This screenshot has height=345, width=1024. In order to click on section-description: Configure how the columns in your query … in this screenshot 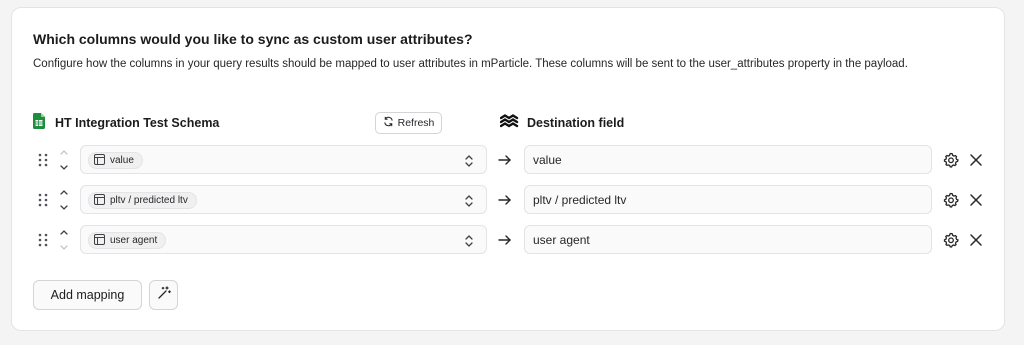, I will do `click(470, 64)`.